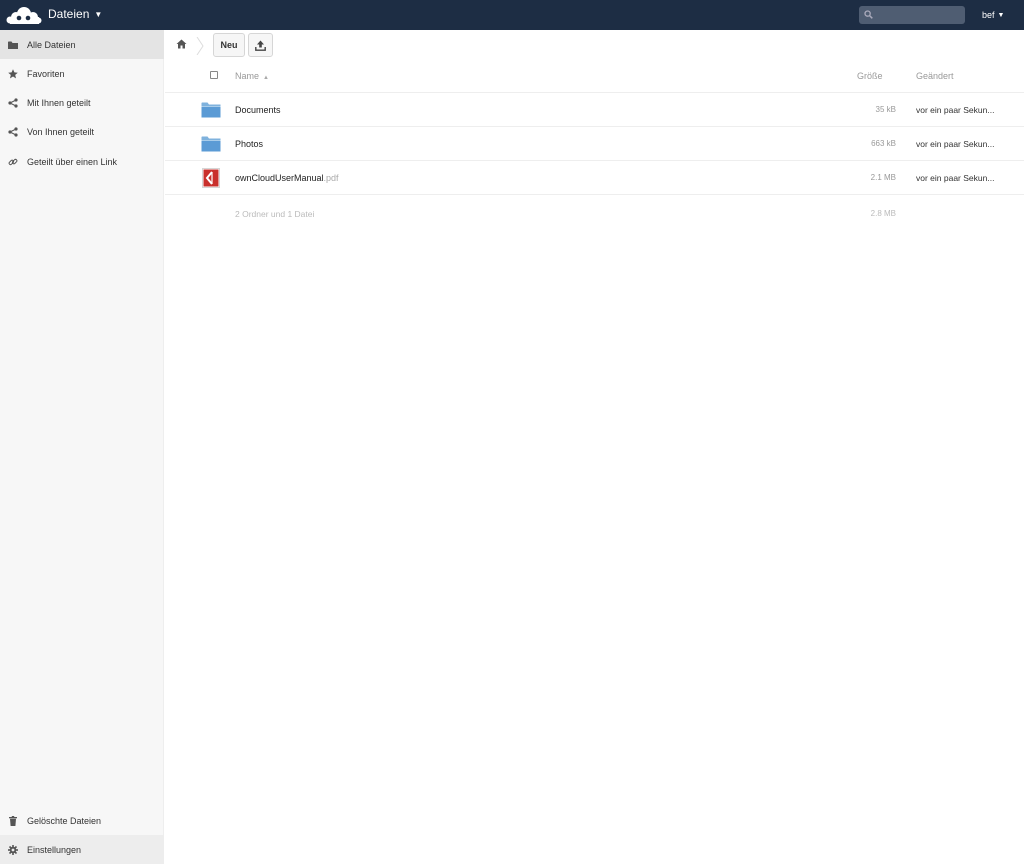  I want to click on file-basename: Documents, so click(258, 110).